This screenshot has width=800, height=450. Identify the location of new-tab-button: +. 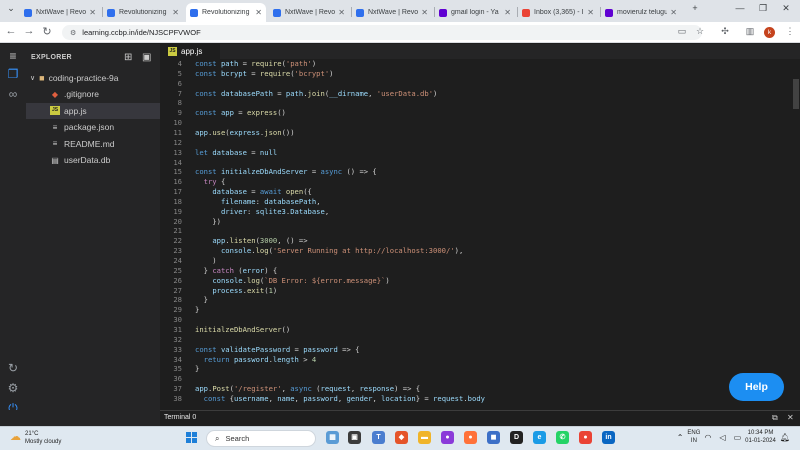
(695, 8).